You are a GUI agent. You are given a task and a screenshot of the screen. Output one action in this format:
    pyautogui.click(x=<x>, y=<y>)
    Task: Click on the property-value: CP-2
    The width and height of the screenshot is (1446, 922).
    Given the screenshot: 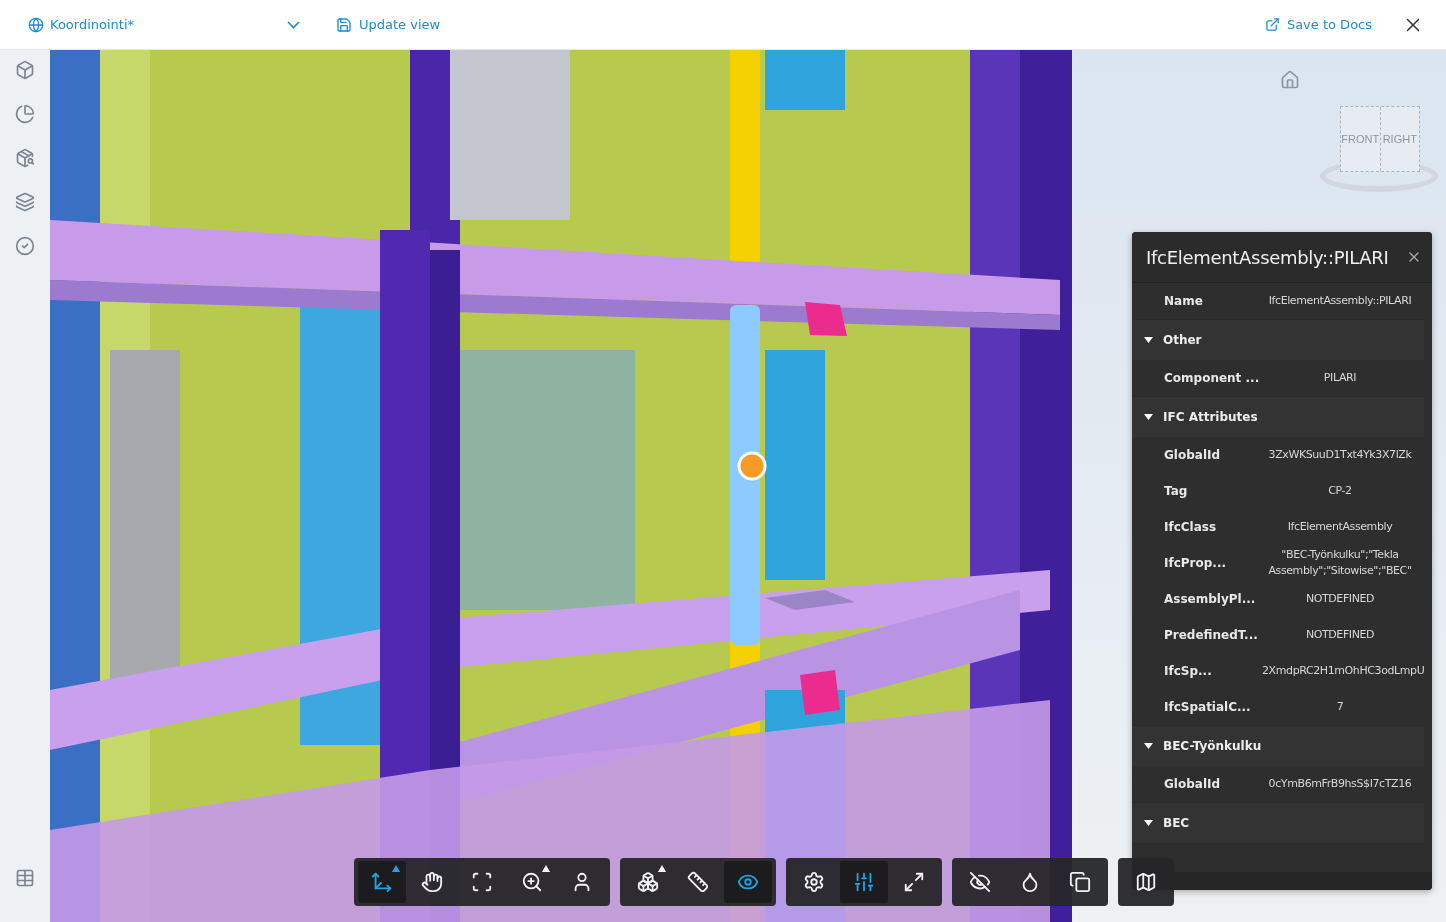 What is the action you would take?
    pyautogui.click(x=1340, y=491)
    